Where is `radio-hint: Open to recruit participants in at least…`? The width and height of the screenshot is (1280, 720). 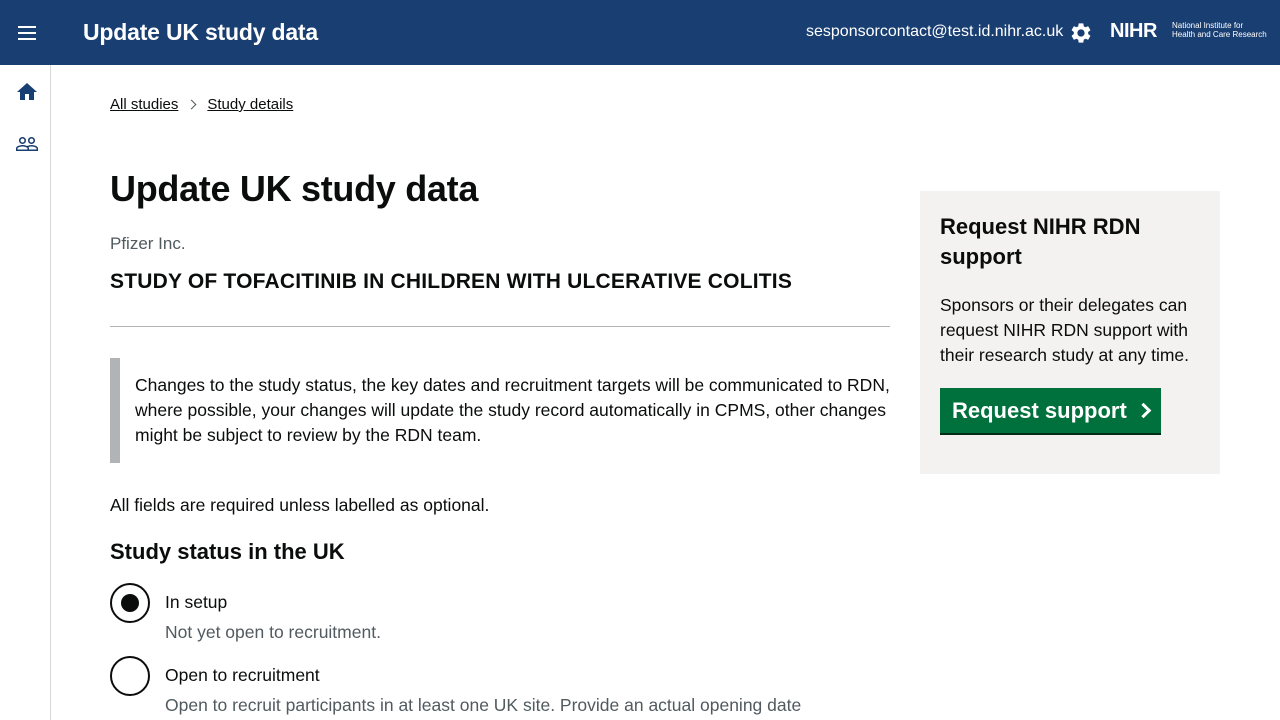 radio-hint: Open to recruit participants in at least… is located at coordinates (483, 705).